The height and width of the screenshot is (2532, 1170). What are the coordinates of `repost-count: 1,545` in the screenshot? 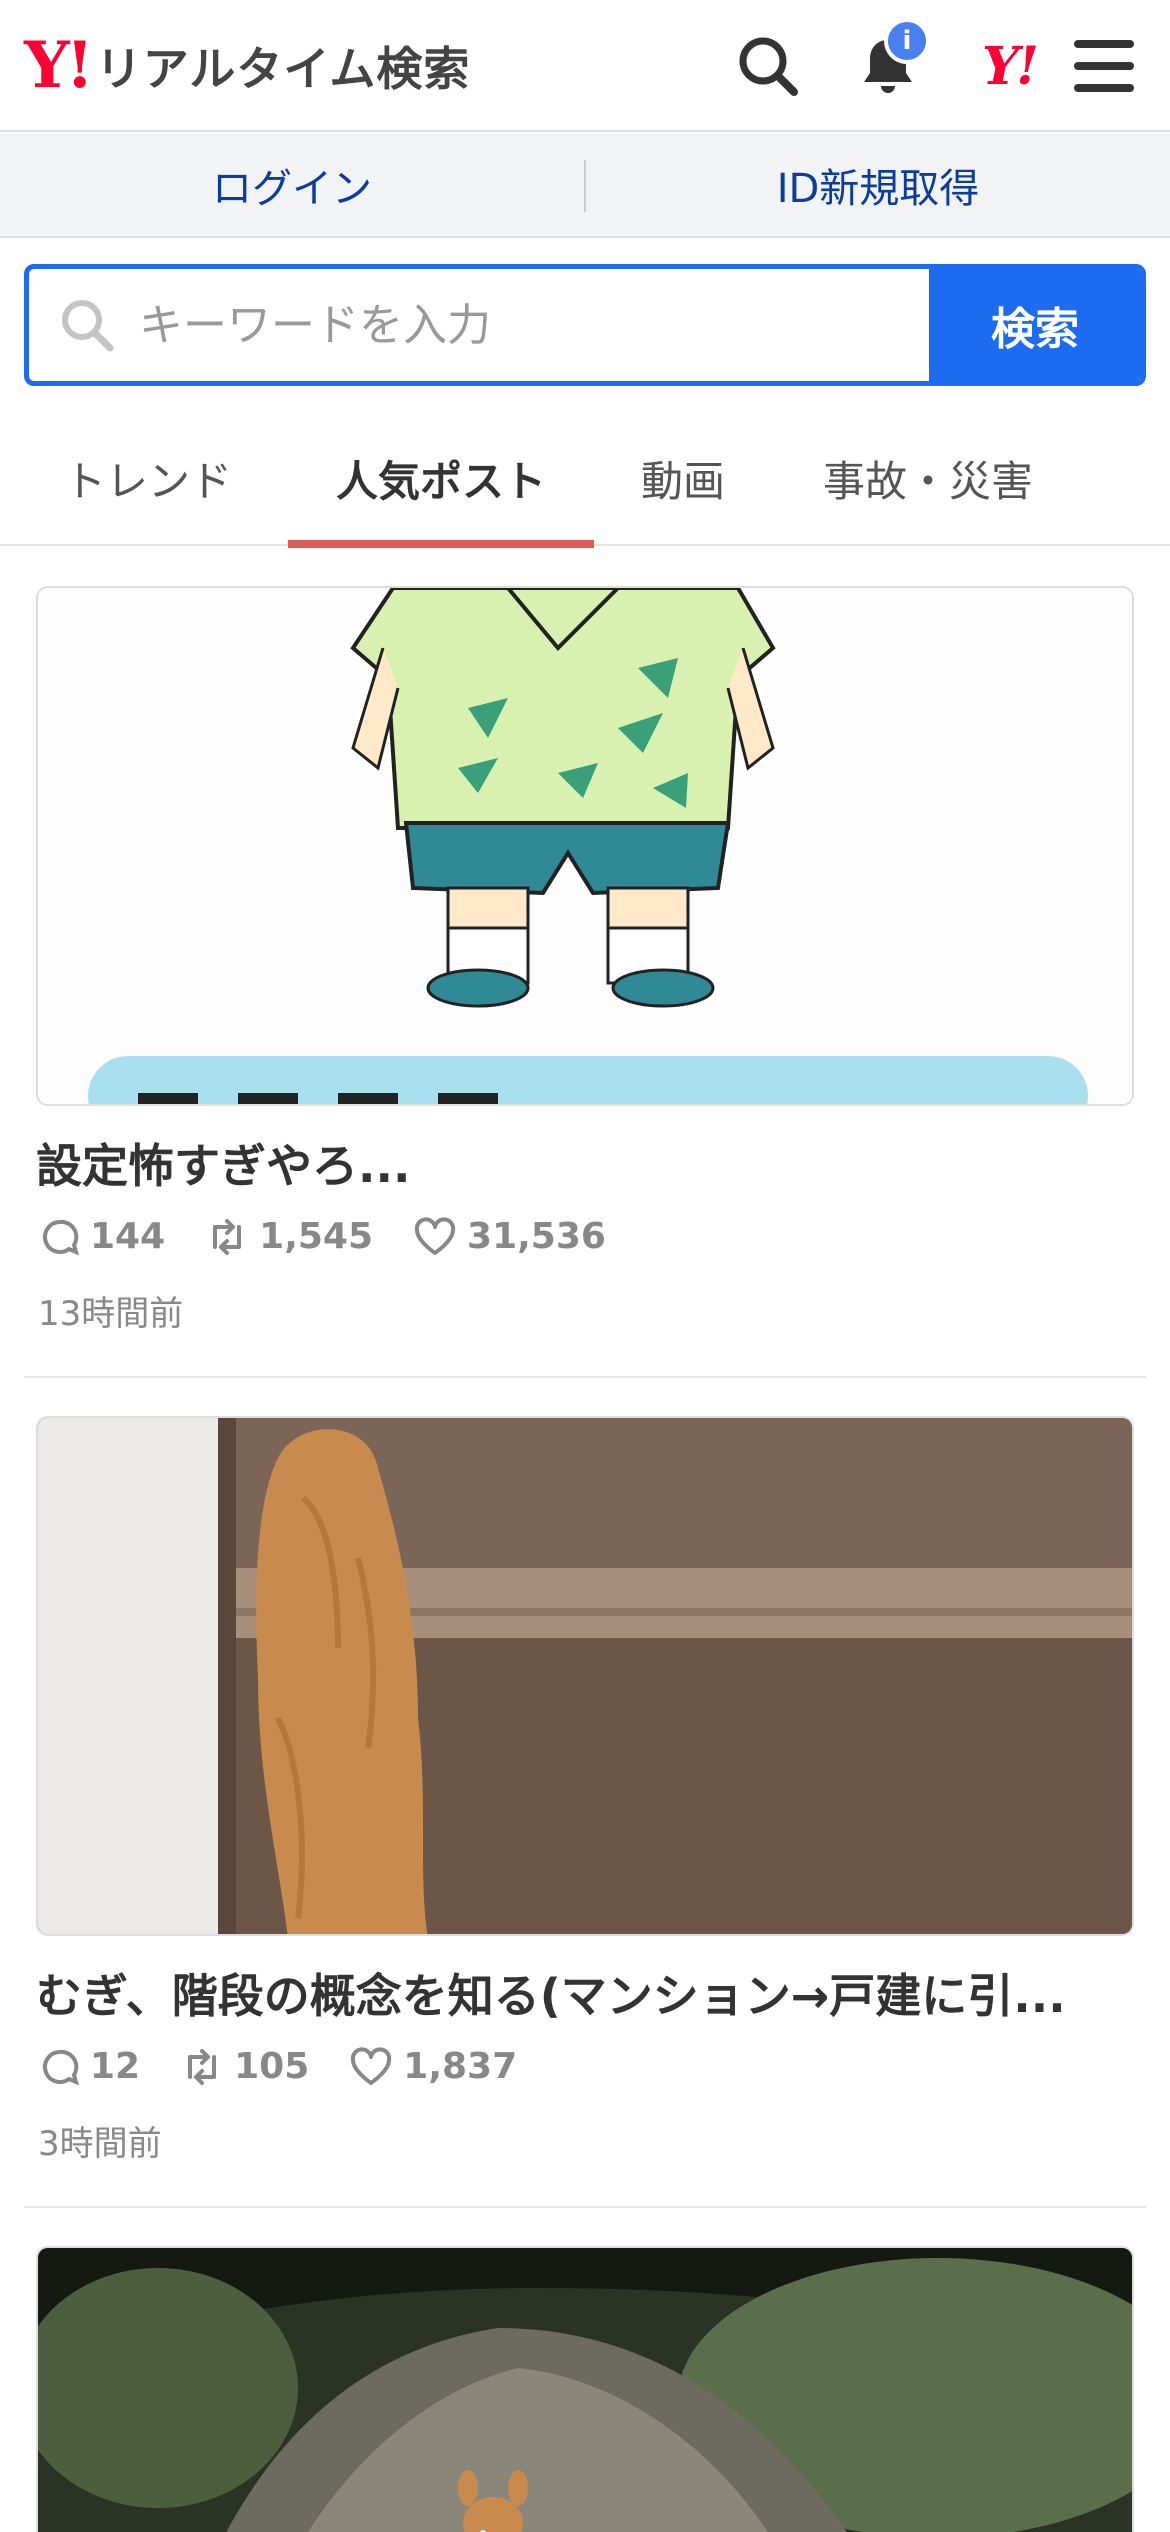 It's located at (289, 1236).